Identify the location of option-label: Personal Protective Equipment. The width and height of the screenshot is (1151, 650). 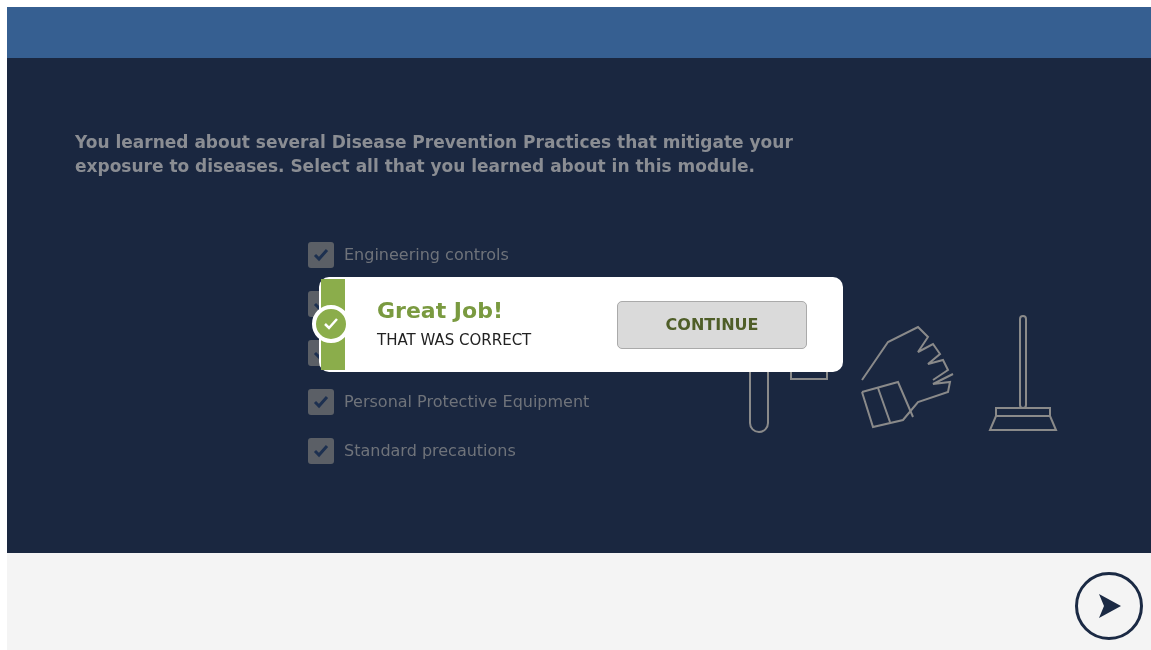
(467, 402).